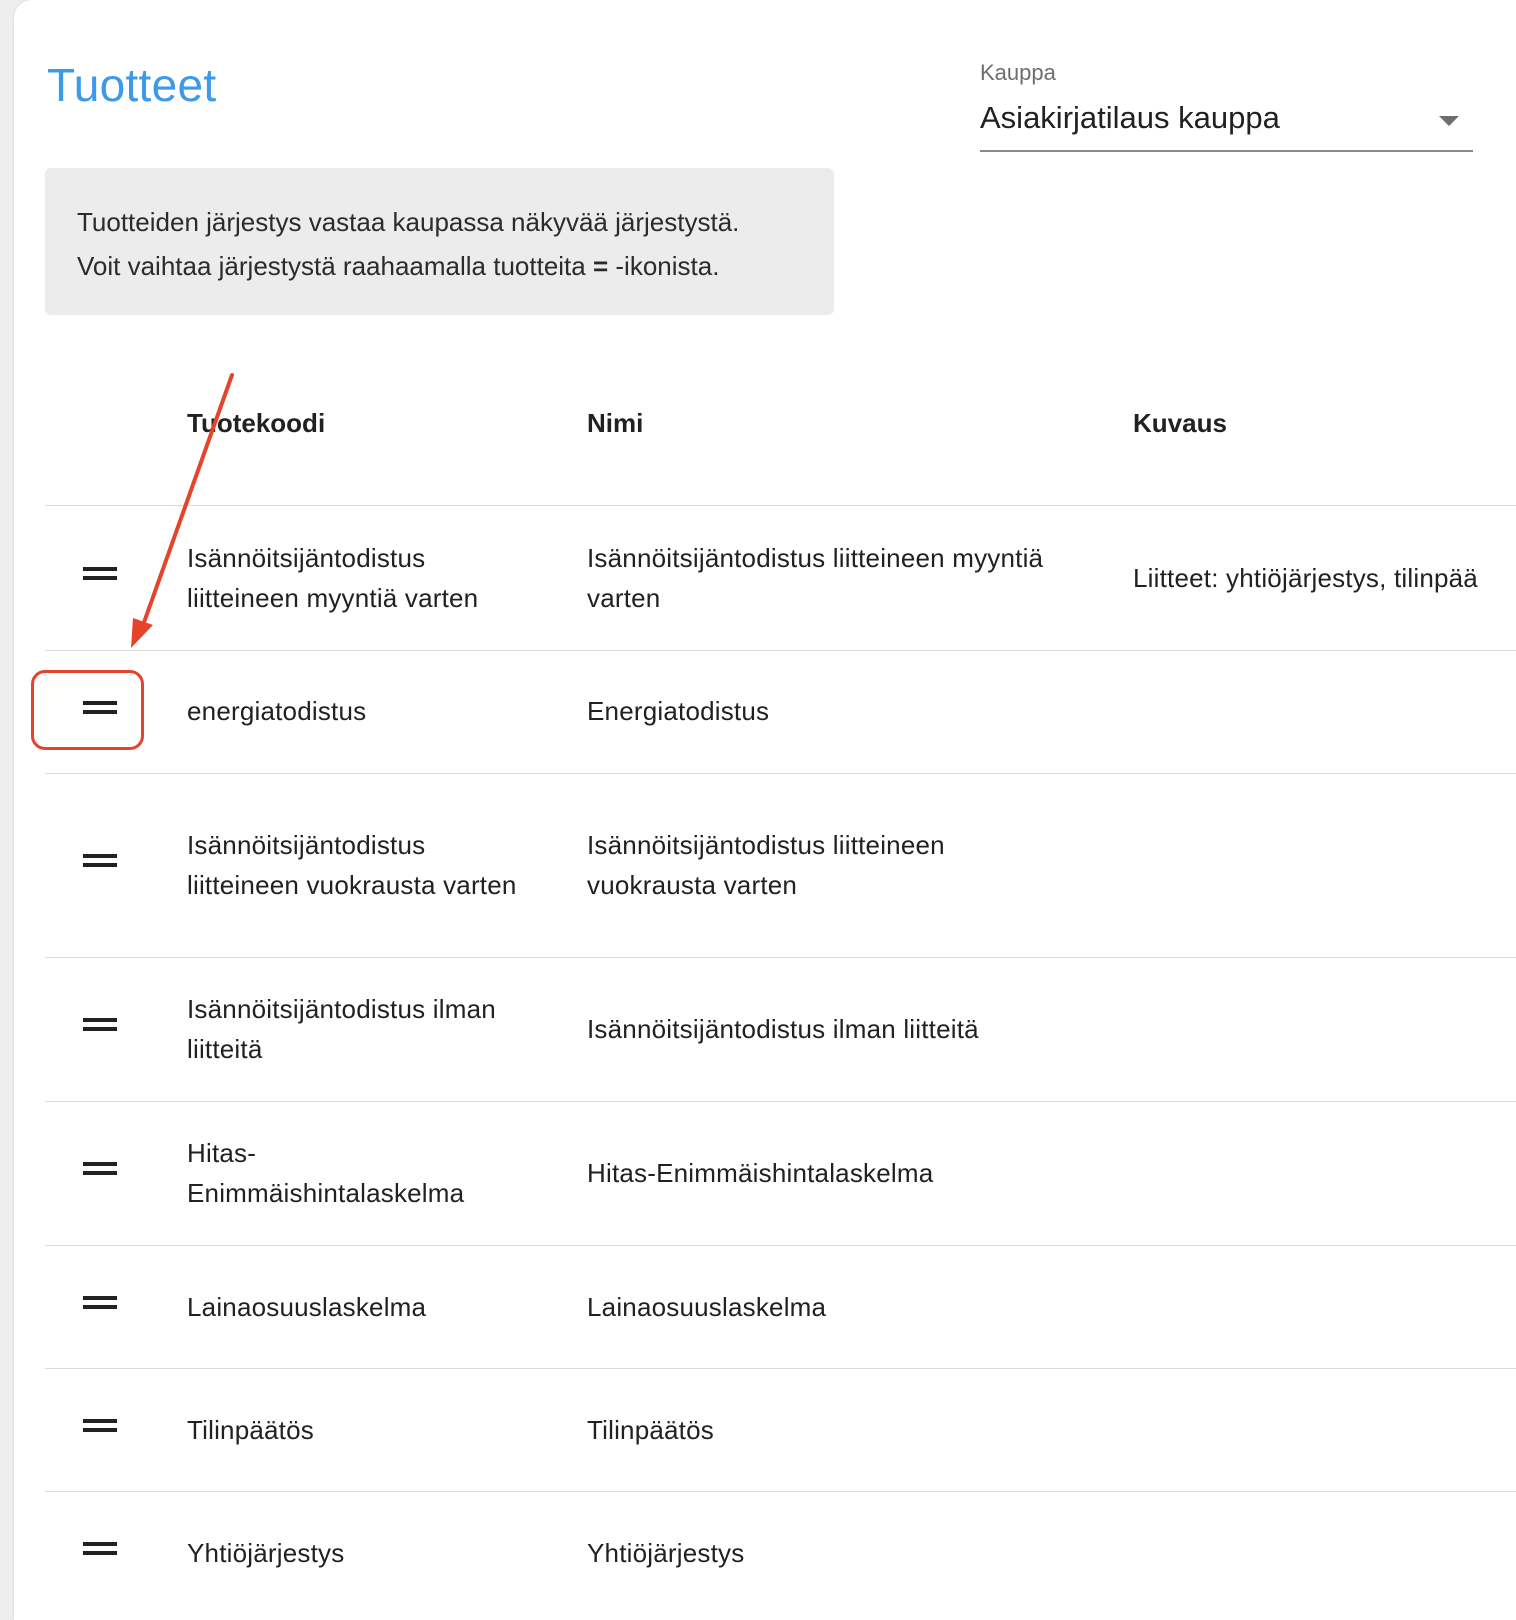  What do you see at coordinates (87, 710) in the screenshot?
I see `annotation-highlight-box` at bounding box center [87, 710].